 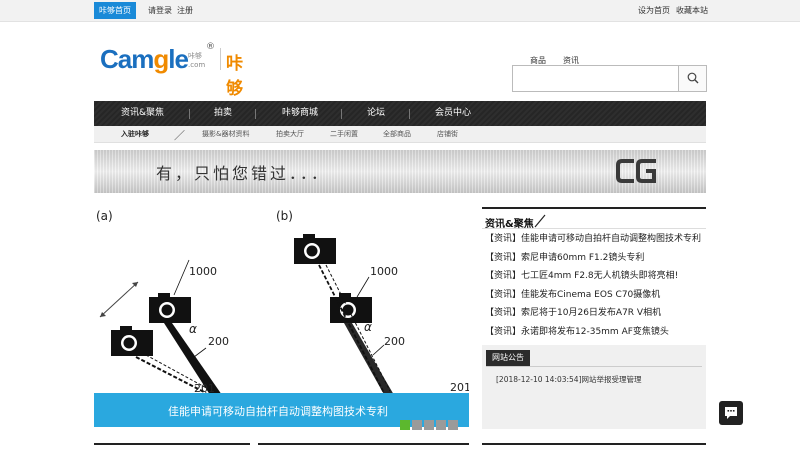 I want to click on news-item: 【资讯】佳能申请可移动自拍杆自动调整构图技术专利, so click(x=593, y=237).